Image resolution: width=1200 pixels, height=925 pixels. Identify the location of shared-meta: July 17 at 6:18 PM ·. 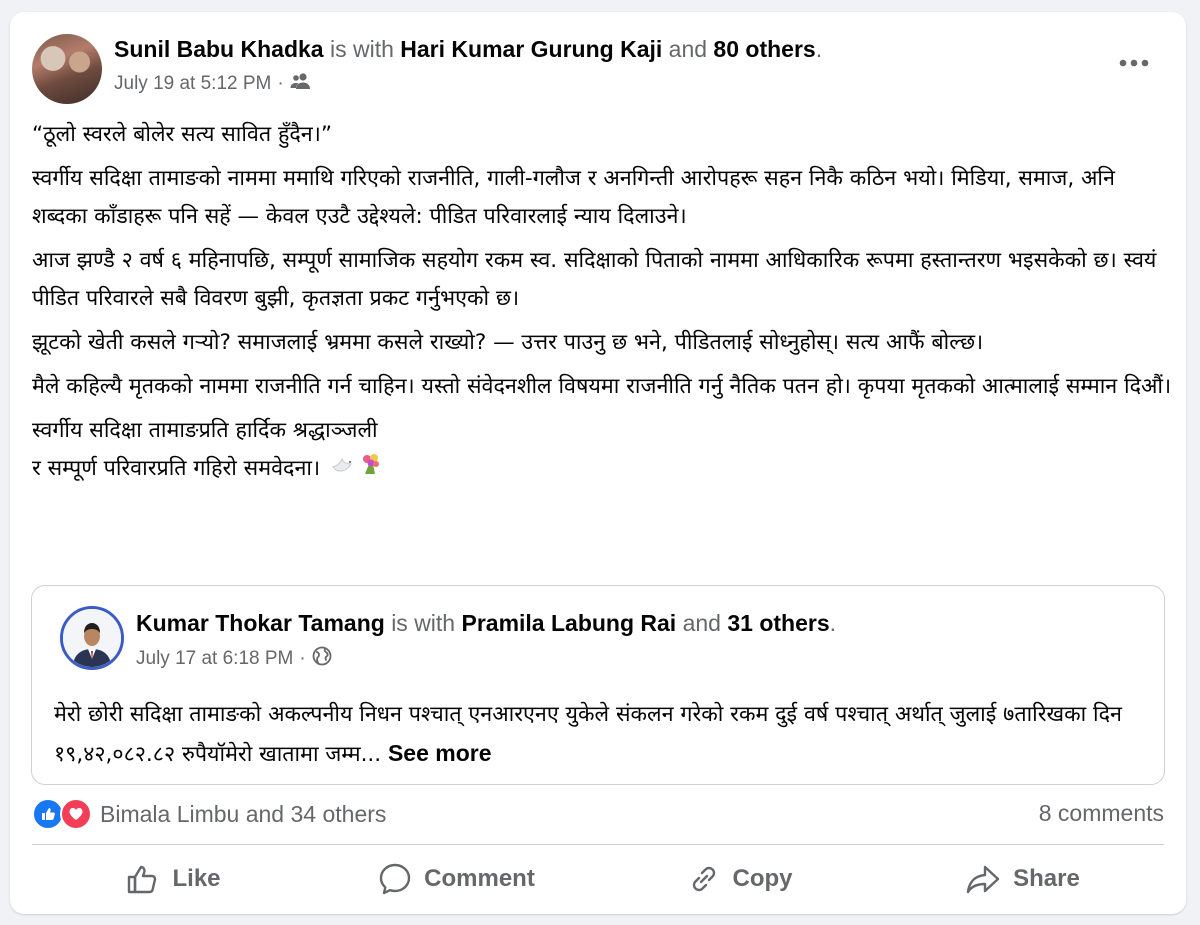
(234, 659).